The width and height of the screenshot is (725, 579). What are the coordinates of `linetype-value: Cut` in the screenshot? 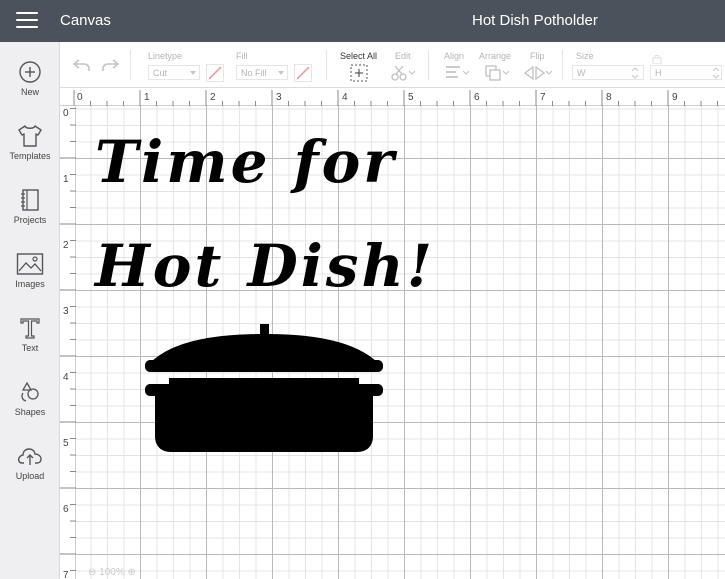 It's located at (160, 73).